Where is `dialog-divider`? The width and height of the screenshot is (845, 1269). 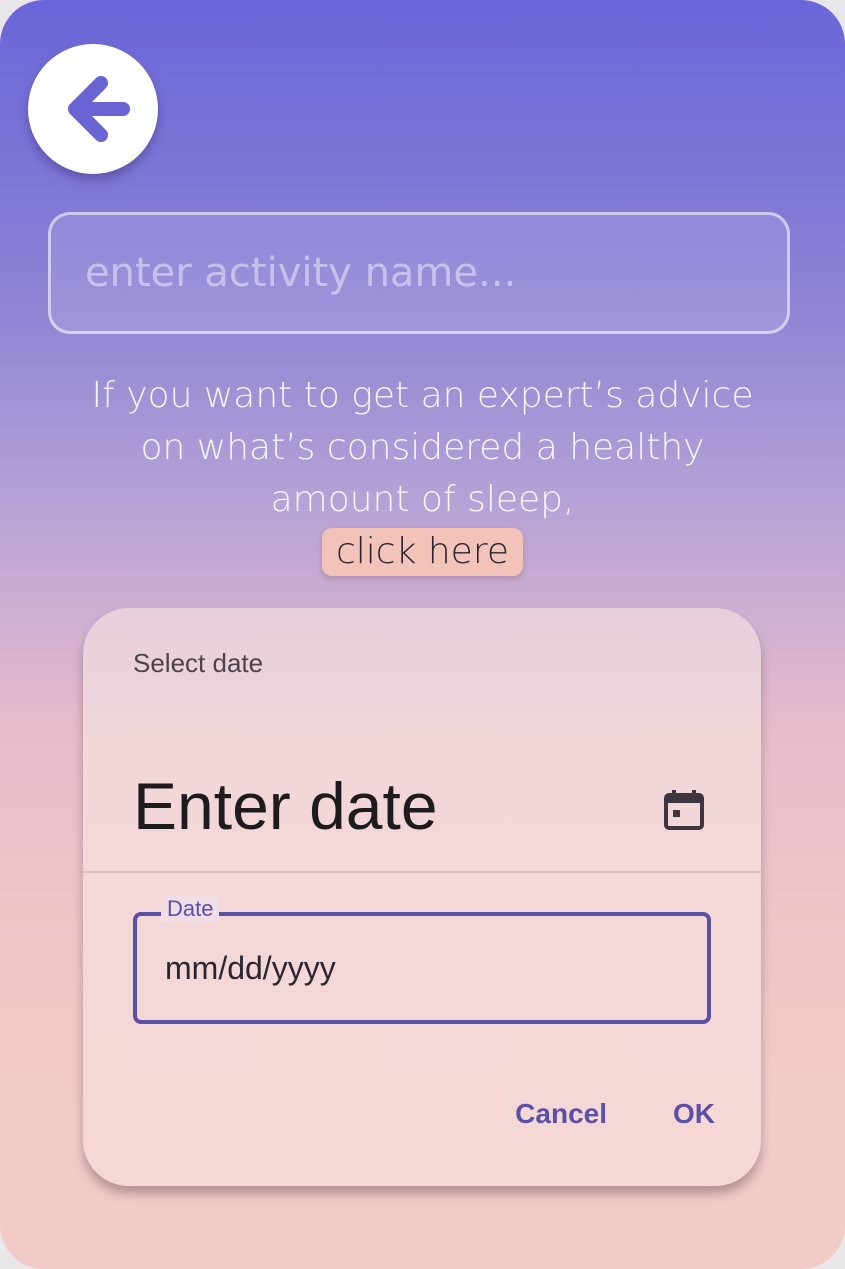
dialog-divider is located at coordinates (422, 872).